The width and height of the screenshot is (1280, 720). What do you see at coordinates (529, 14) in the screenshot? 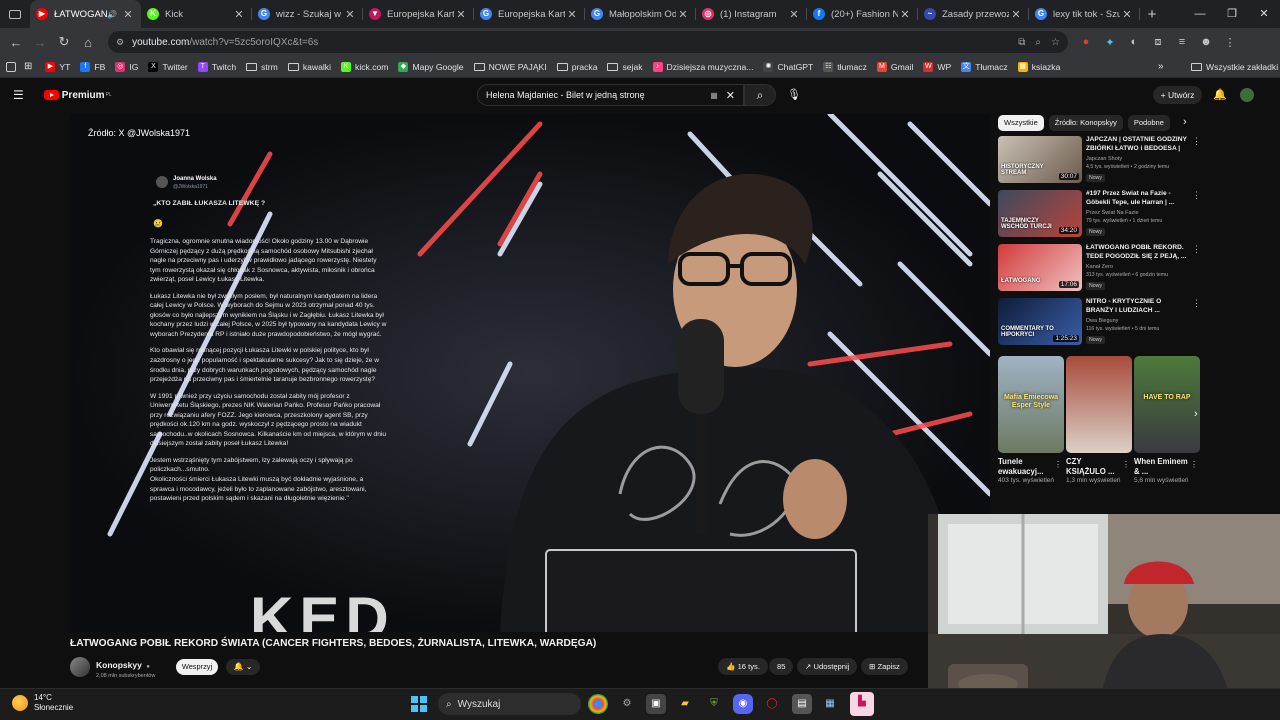
I see `browser-tab: G Europejska Karta ✕` at bounding box center [529, 14].